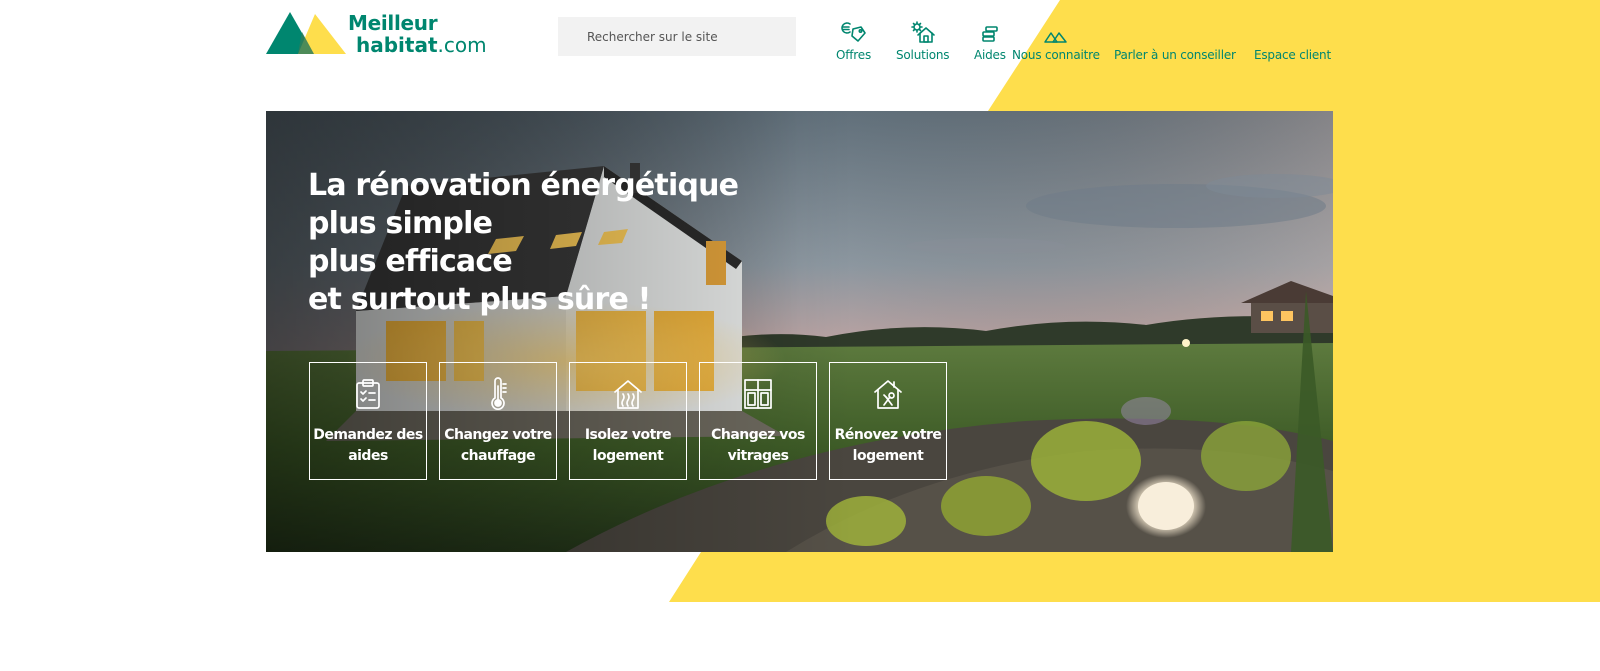 This screenshot has height=671, width=1600. I want to click on house-gear-icon, so click(923, 31).